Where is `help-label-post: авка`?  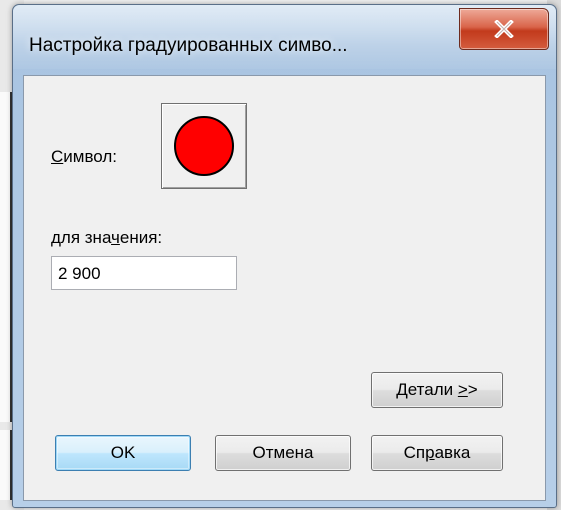
help-label-post: авка is located at coordinates (452, 452).